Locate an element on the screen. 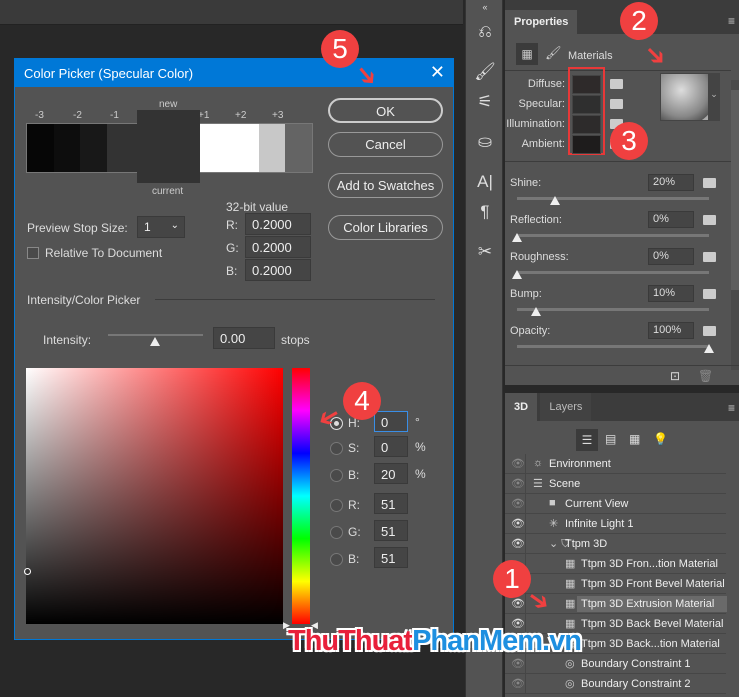  3d-layer-row: 👁 ☰ Scene is located at coordinates (615, 484).